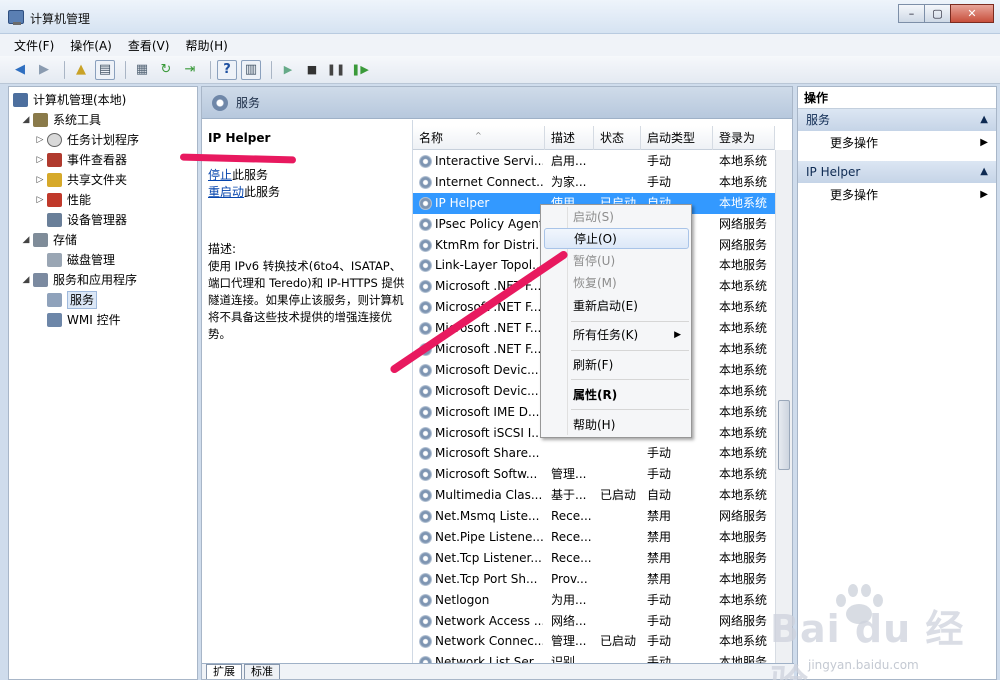  Describe the element at coordinates (103, 280) in the screenshot. I see `tree-item: ◢ 服务和应用程序` at that location.